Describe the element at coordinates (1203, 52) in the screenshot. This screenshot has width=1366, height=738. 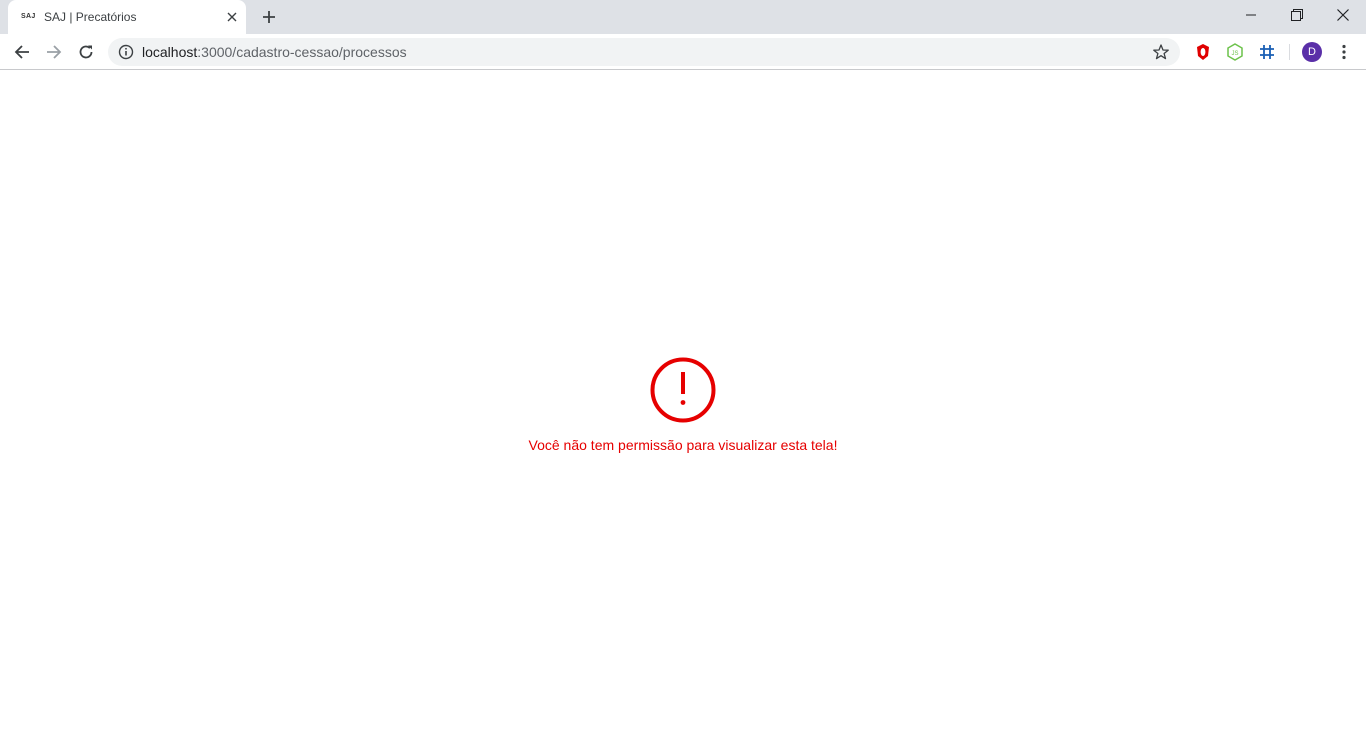
I see `opera-extension-icon` at that location.